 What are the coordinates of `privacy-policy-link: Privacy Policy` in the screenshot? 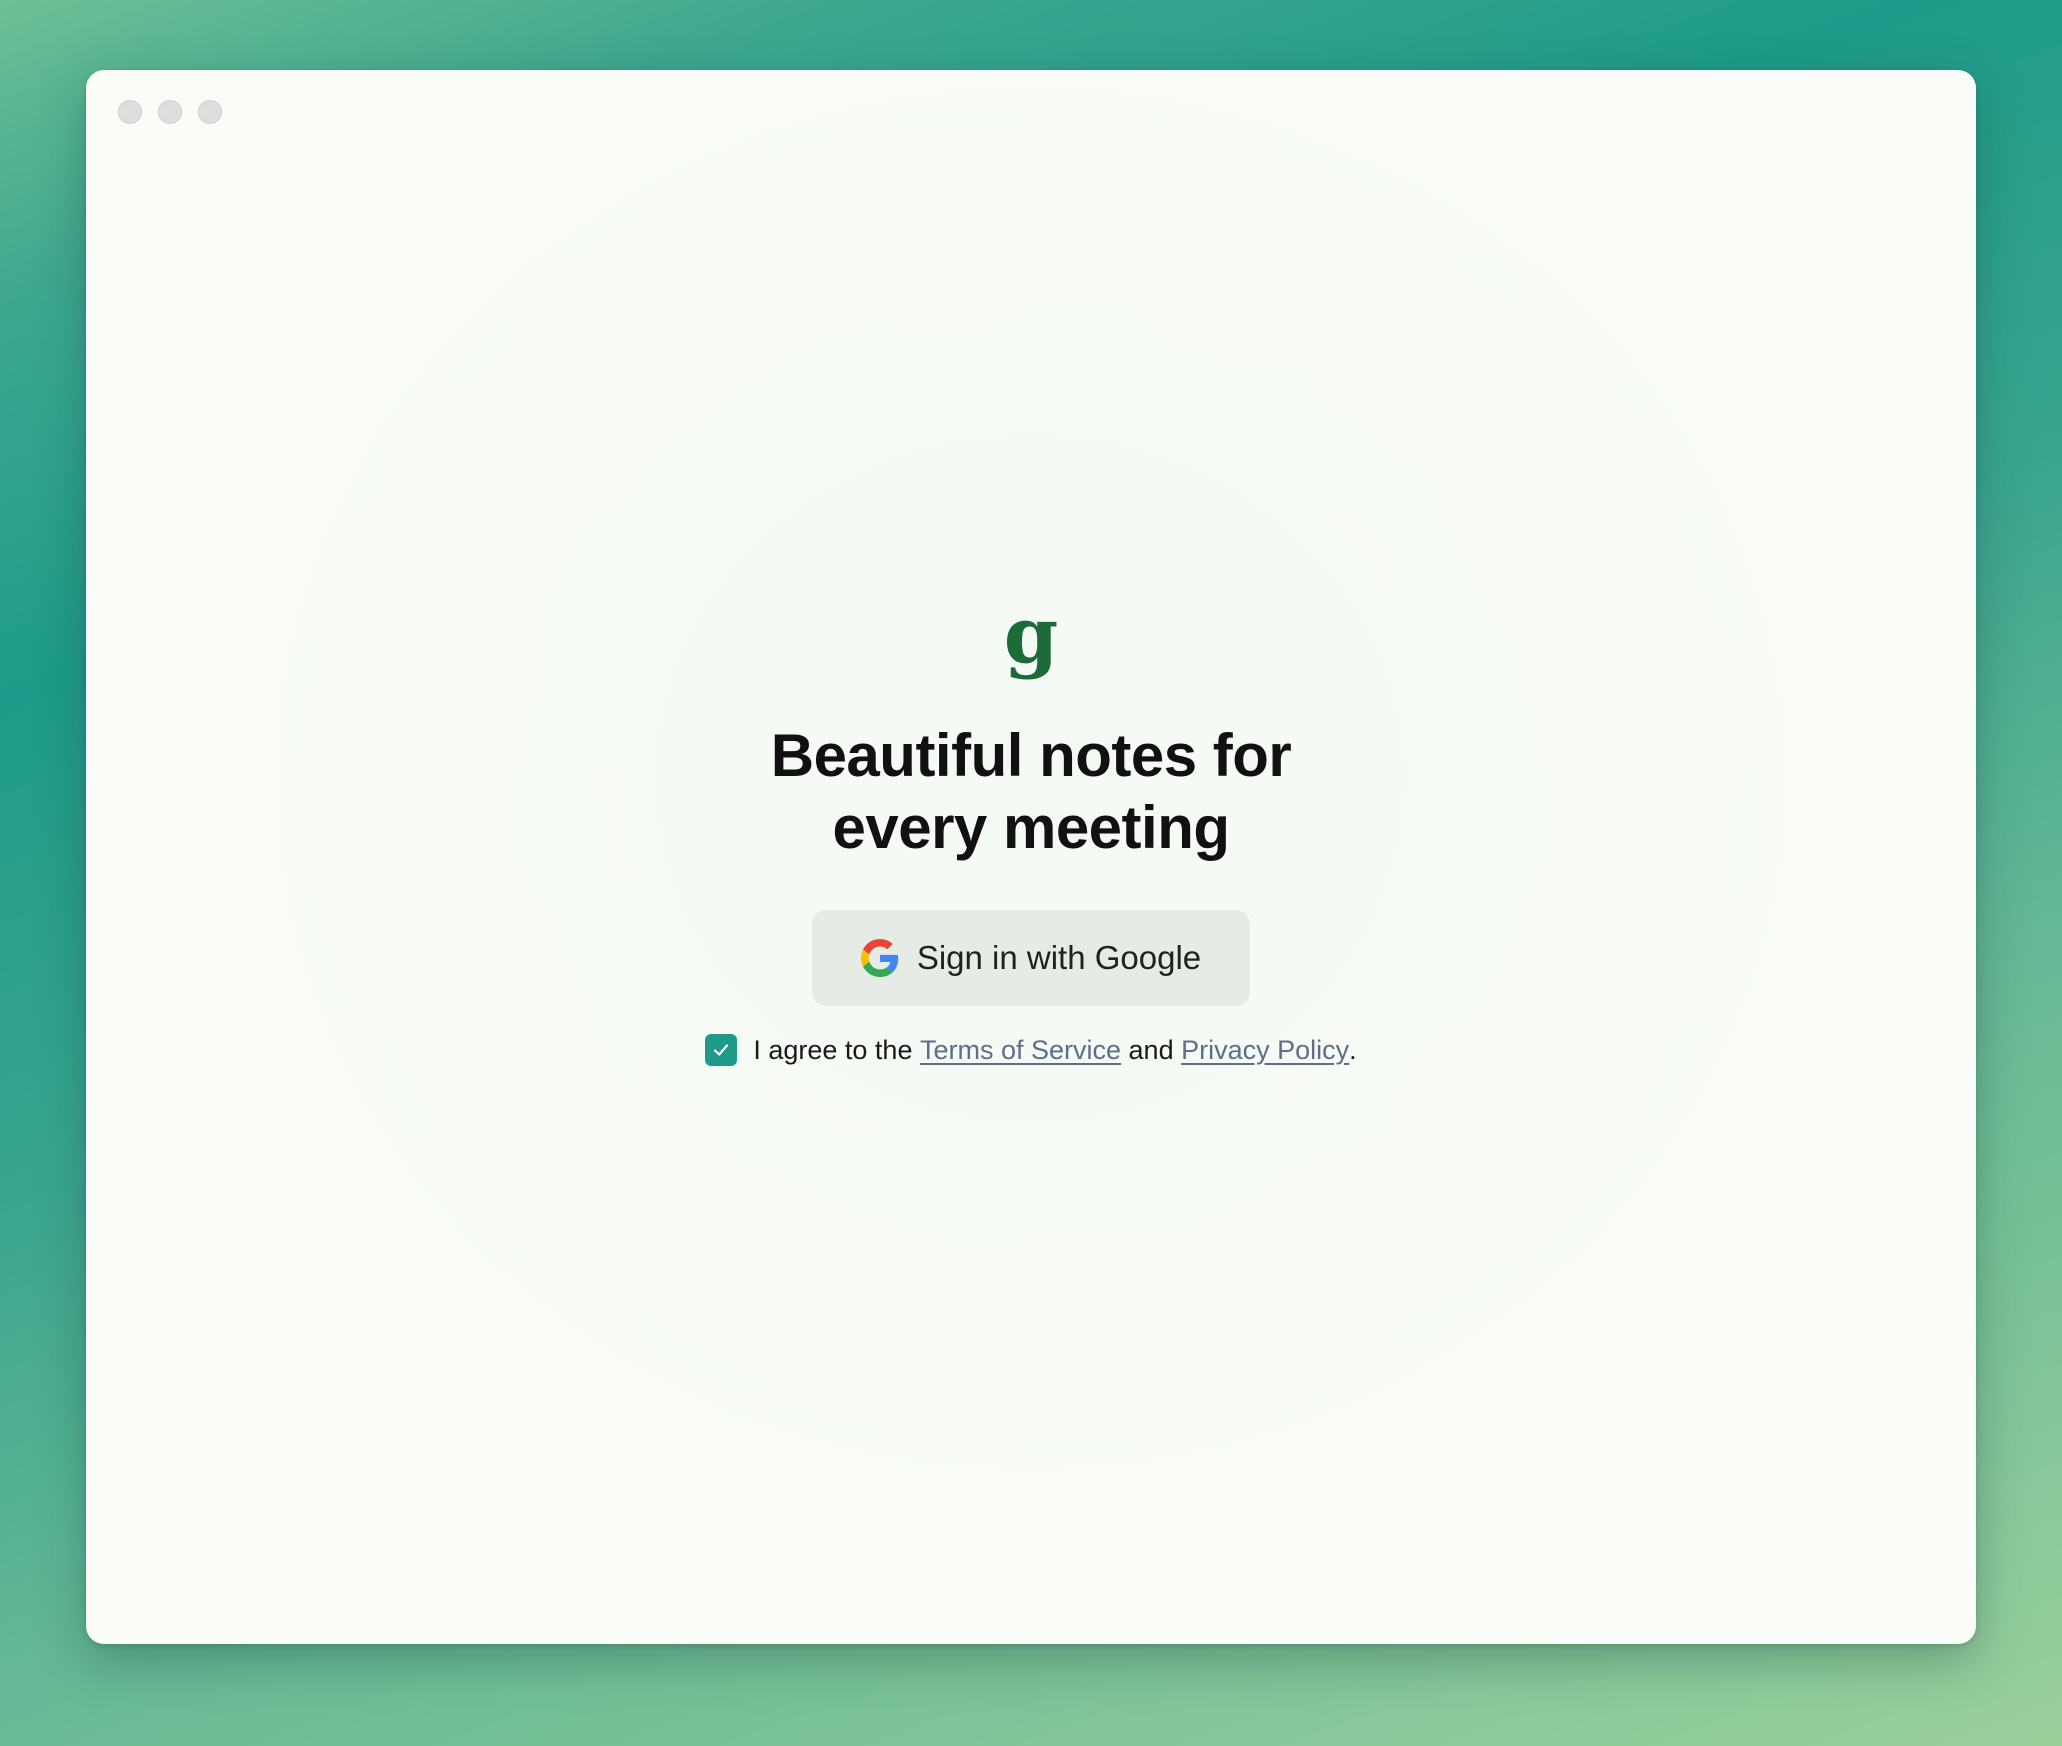 It's located at (1265, 1050).